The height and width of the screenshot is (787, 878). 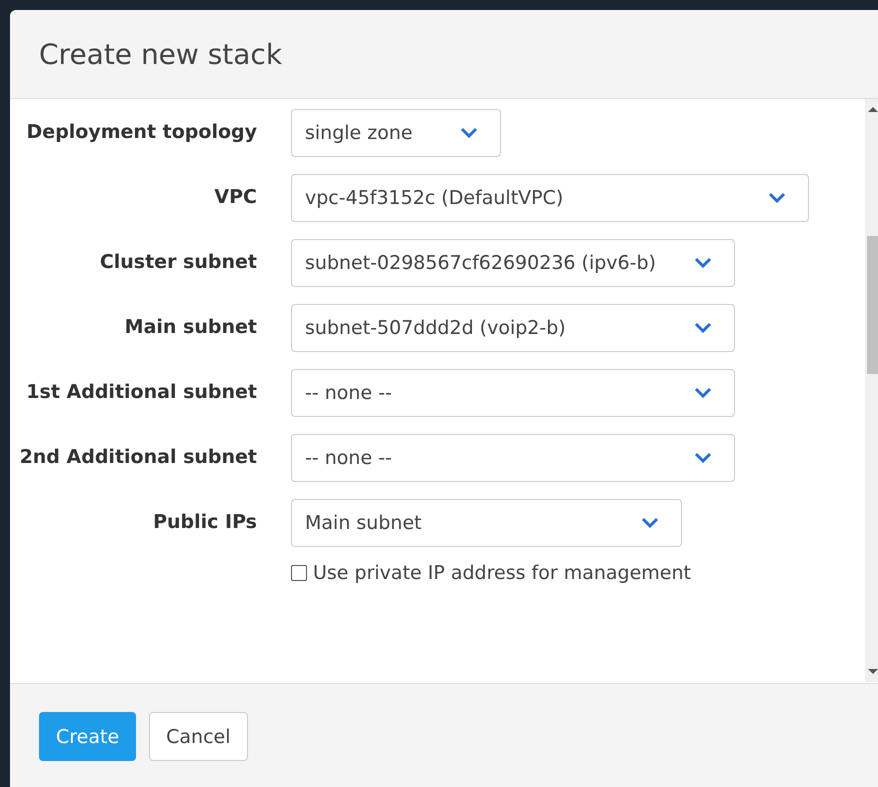 I want to click on checkbox, so click(x=299, y=573).